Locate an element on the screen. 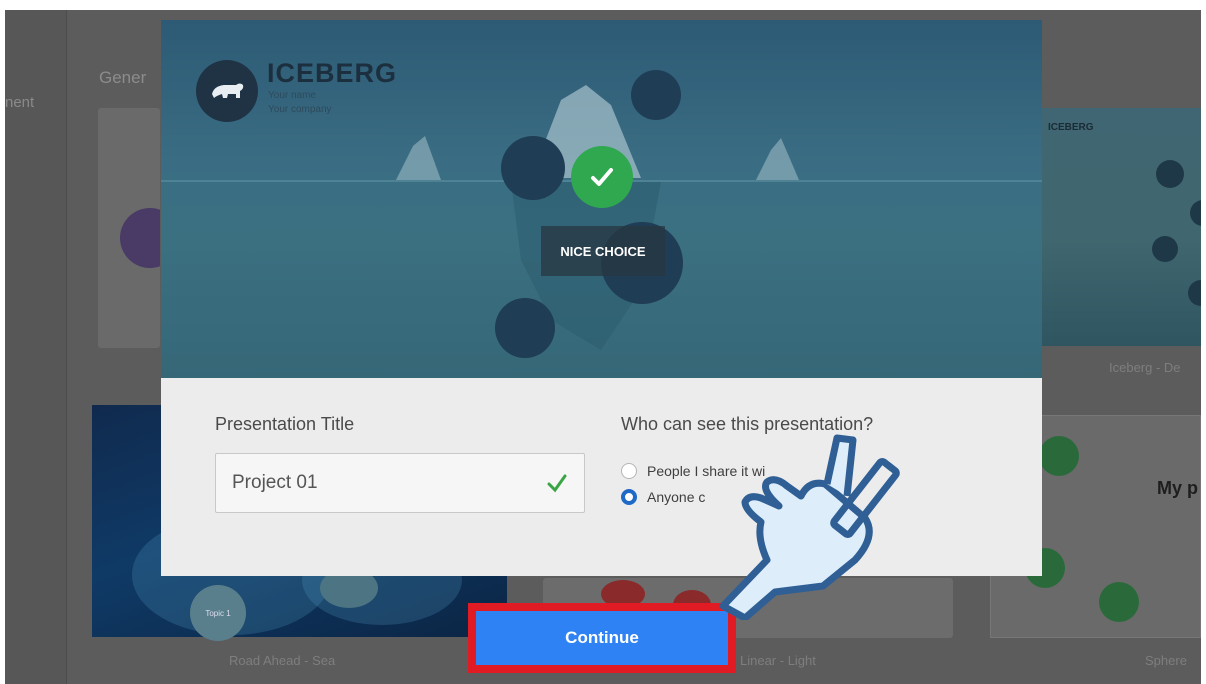 The width and height of the screenshot is (1206, 684). side-nav: nent is located at coordinates (36, 347).